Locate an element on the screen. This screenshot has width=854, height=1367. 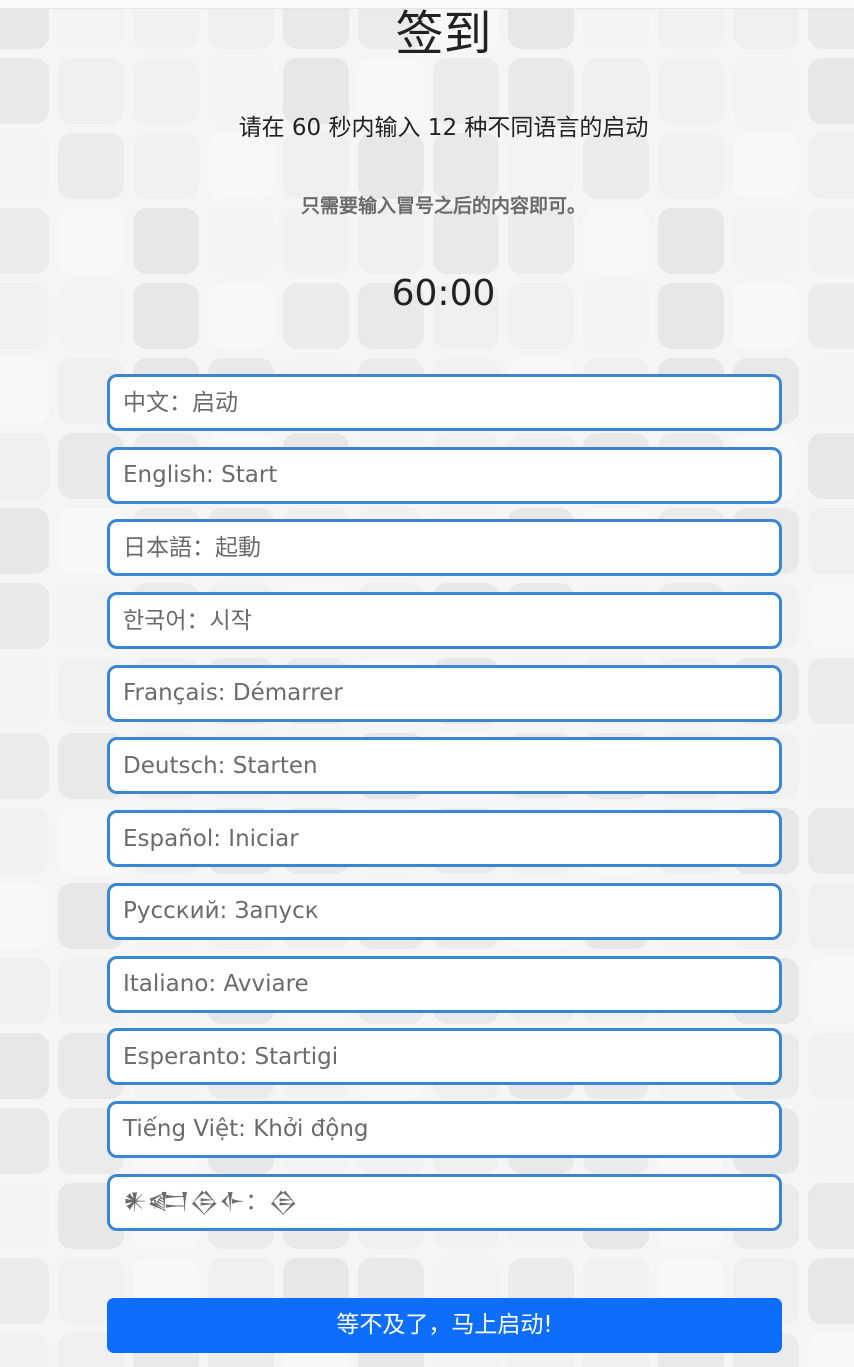
hint-text: 只需要输入冒号之后的内容即可。 is located at coordinates (443, 206).